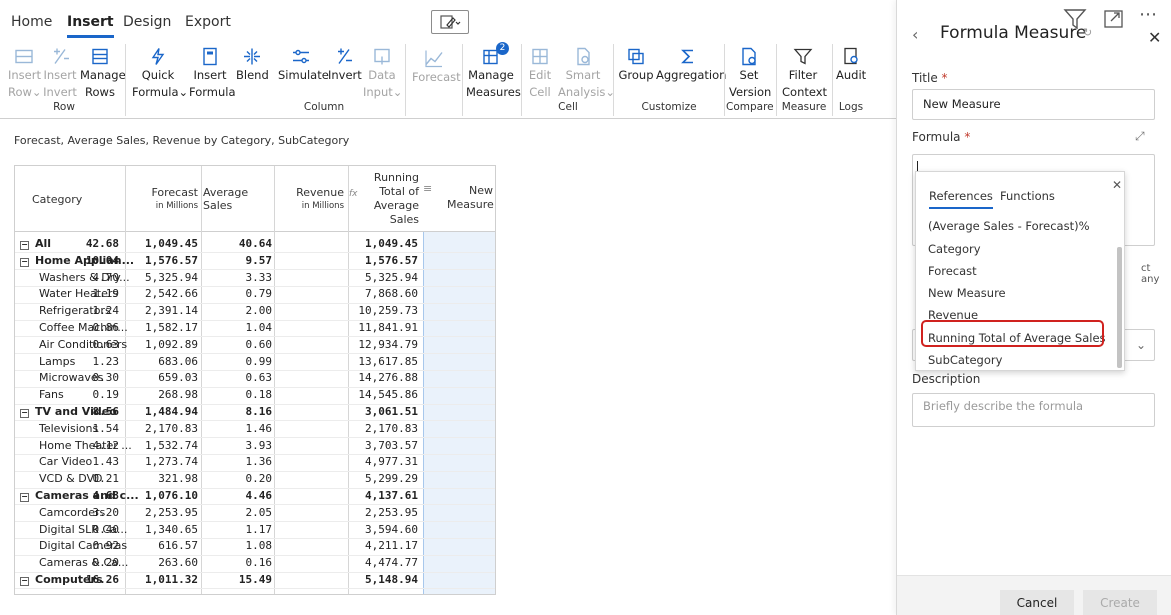 The width and height of the screenshot is (1171, 615). I want to click on cell-revenue: 1.36, so click(237, 461).